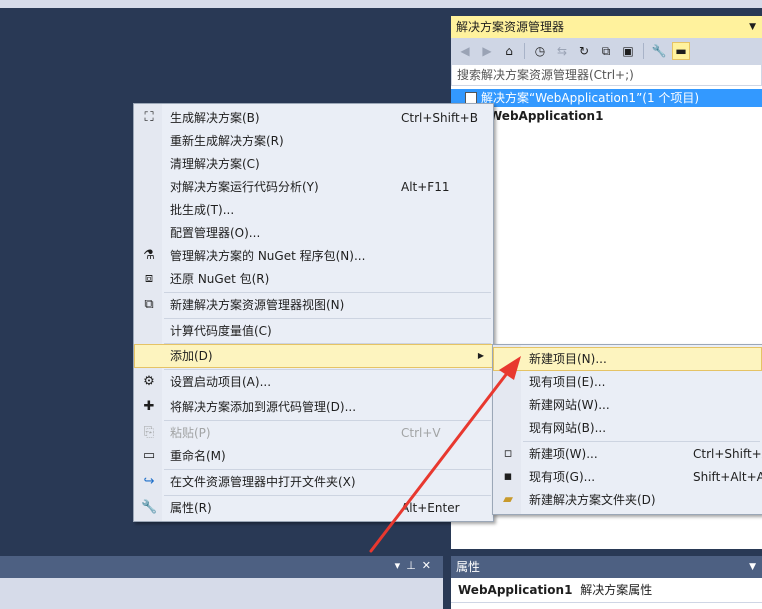 The width and height of the screenshot is (762, 609). What do you see at coordinates (439, 461) in the screenshot?
I see `annotation-arrow-shaft` at bounding box center [439, 461].